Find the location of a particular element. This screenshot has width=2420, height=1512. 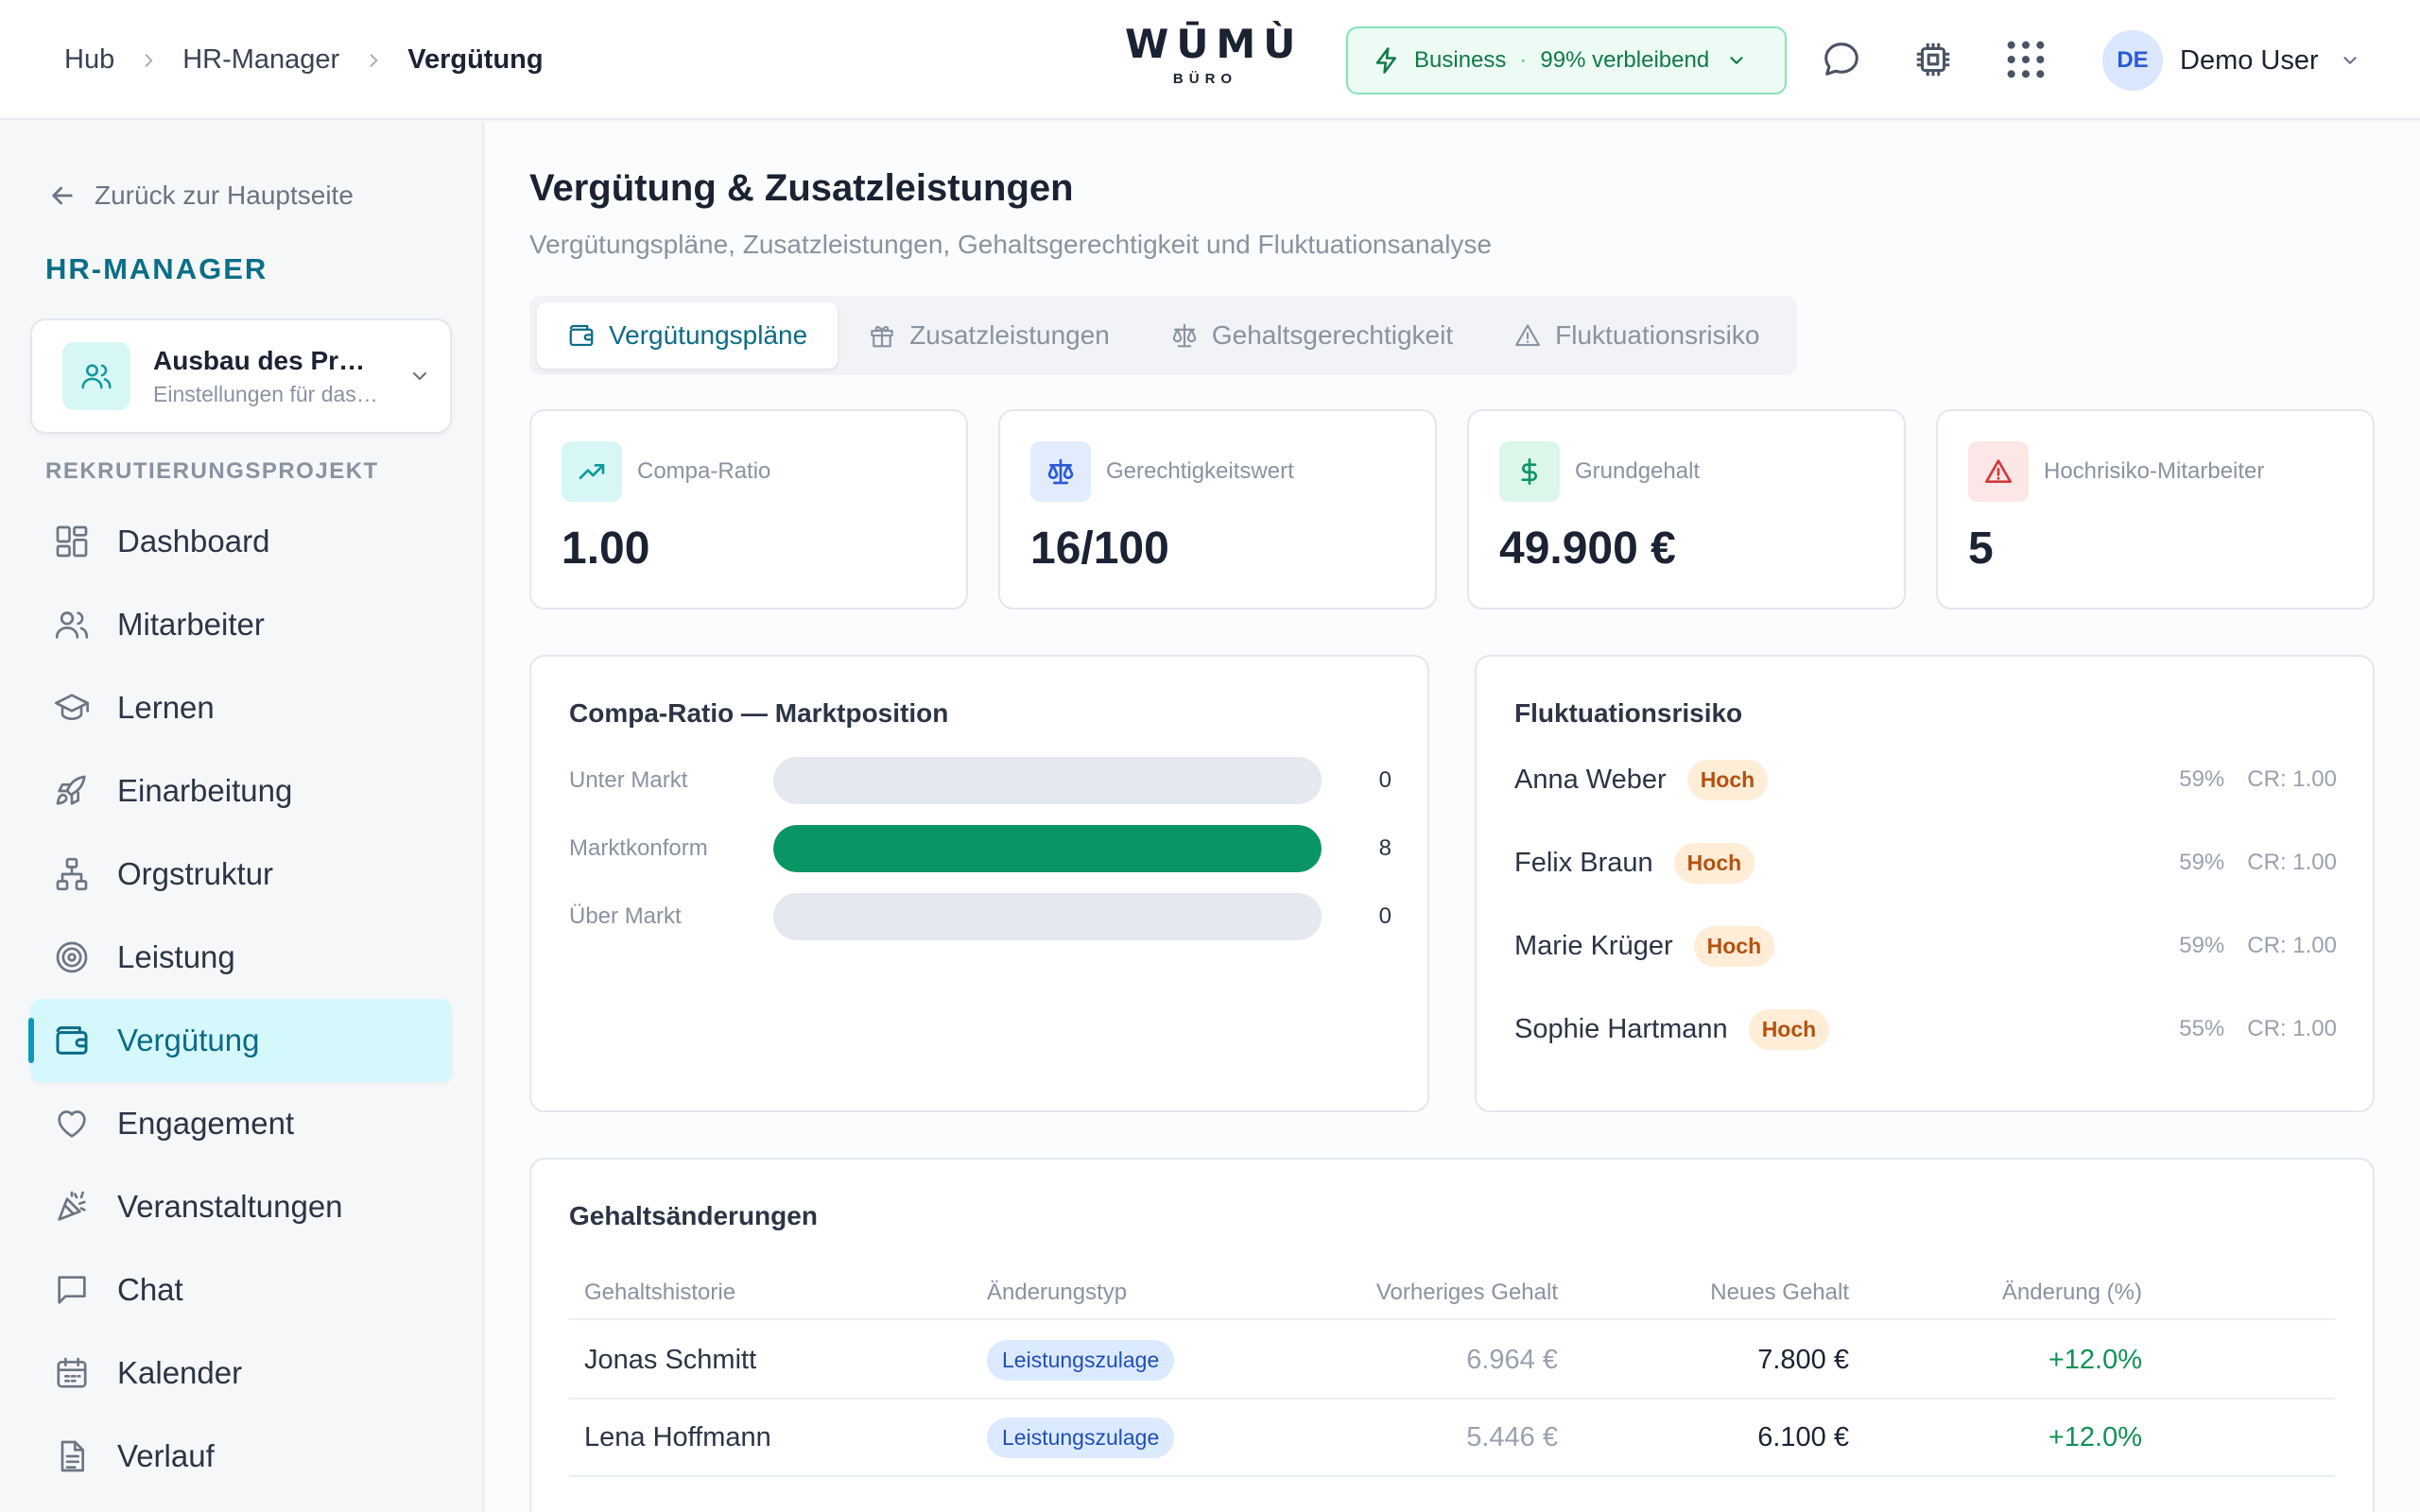

new-salary: 6.100 € is located at coordinates (1803, 1436).